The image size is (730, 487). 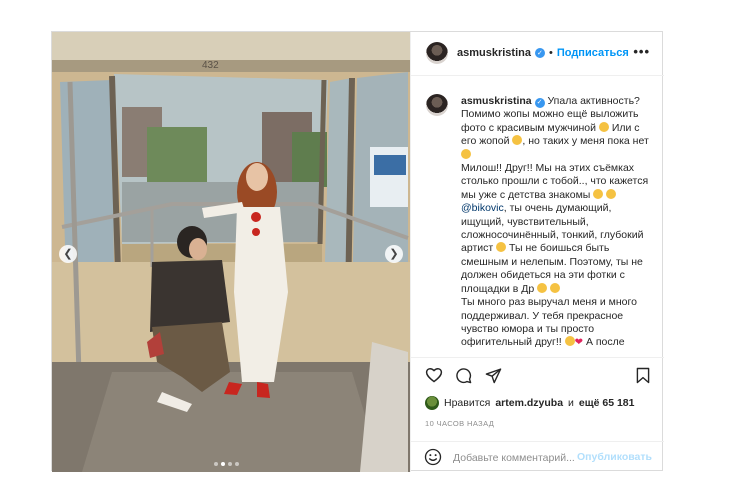 I want to click on header-user: asmuskristina ✓ • Подписаться, so click(x=543, y=53).